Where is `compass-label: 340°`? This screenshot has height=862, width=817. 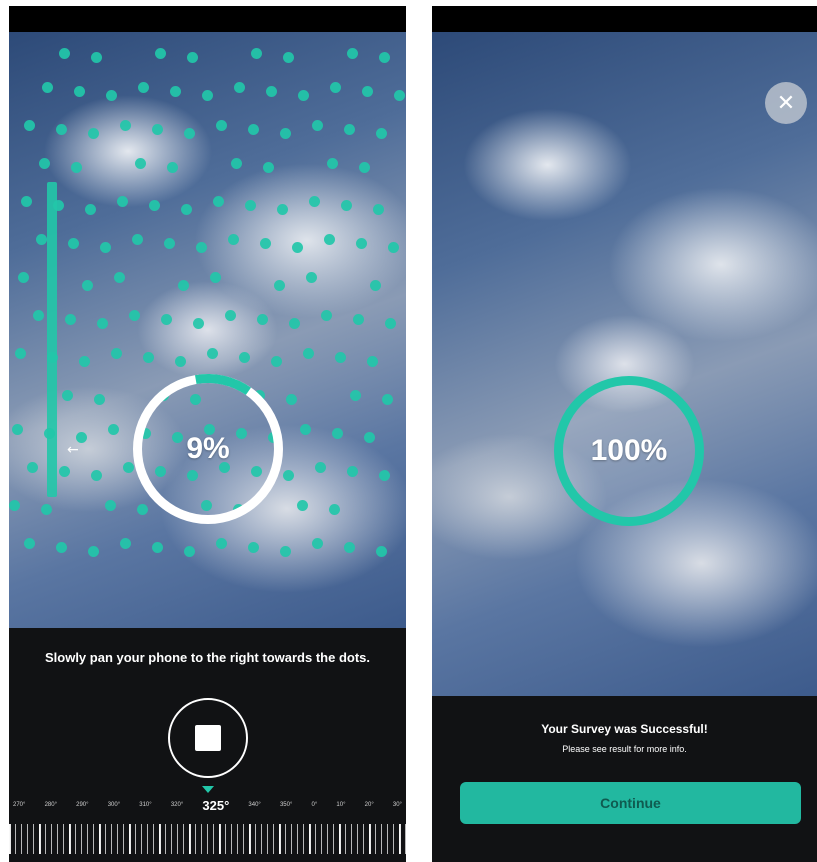
compass-label: 340° is located at coordinates (254, 805).